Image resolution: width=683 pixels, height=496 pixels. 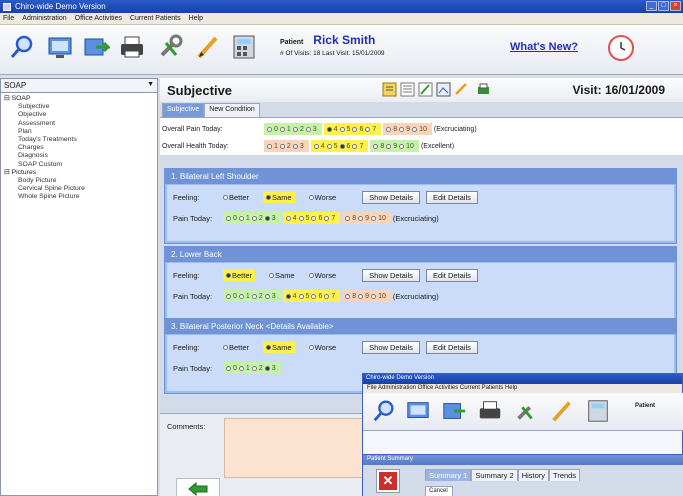 I want to click on tree-item-cervical-spine-picture: Cervical Spine Picture, so click(x=79, y=189).